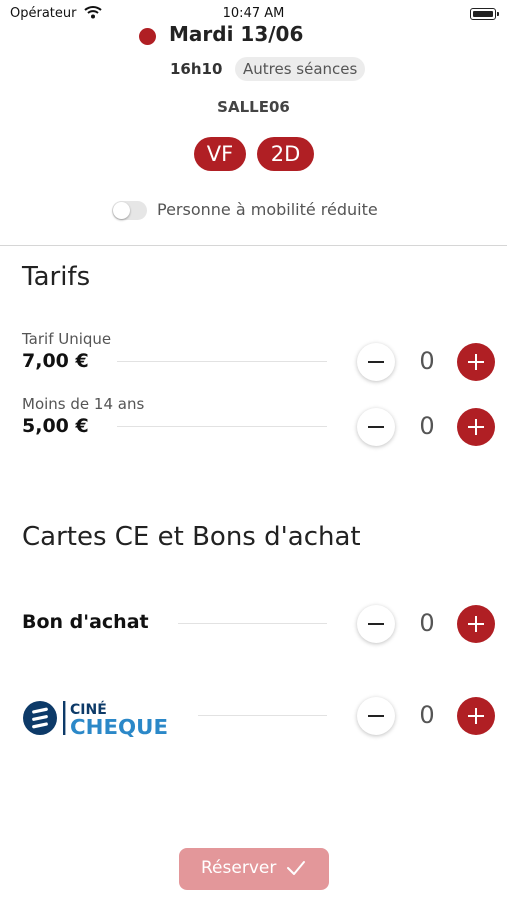 The height and width of the screenshot is (900, 507). Describe the element at coordinates (253, 13) in the screenshot. I see `status-time: 10:47 AM` at that location.